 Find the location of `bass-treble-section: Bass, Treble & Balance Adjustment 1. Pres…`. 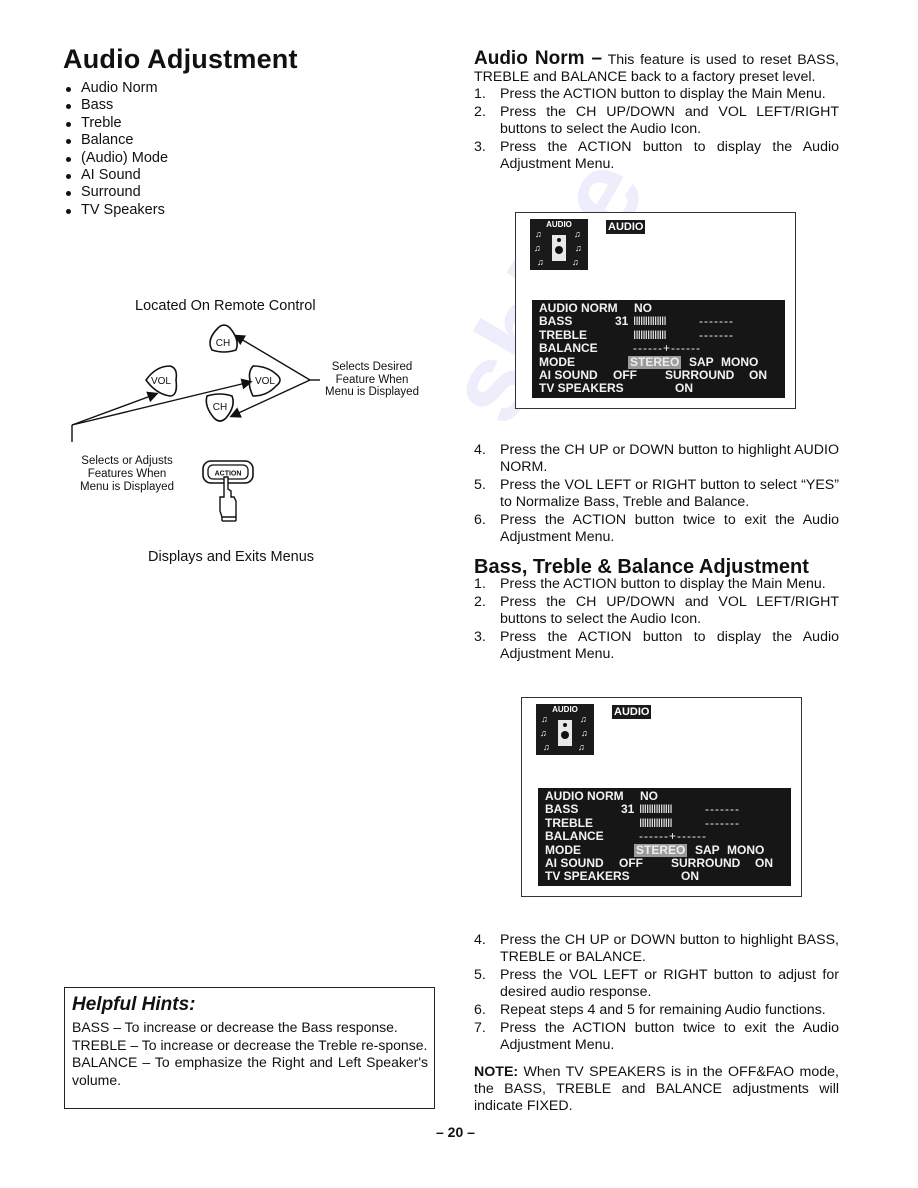

bass-treble-section: Bass, Treble & Balance Adjustment 1. Pres… is located at coordinates (656, 610).